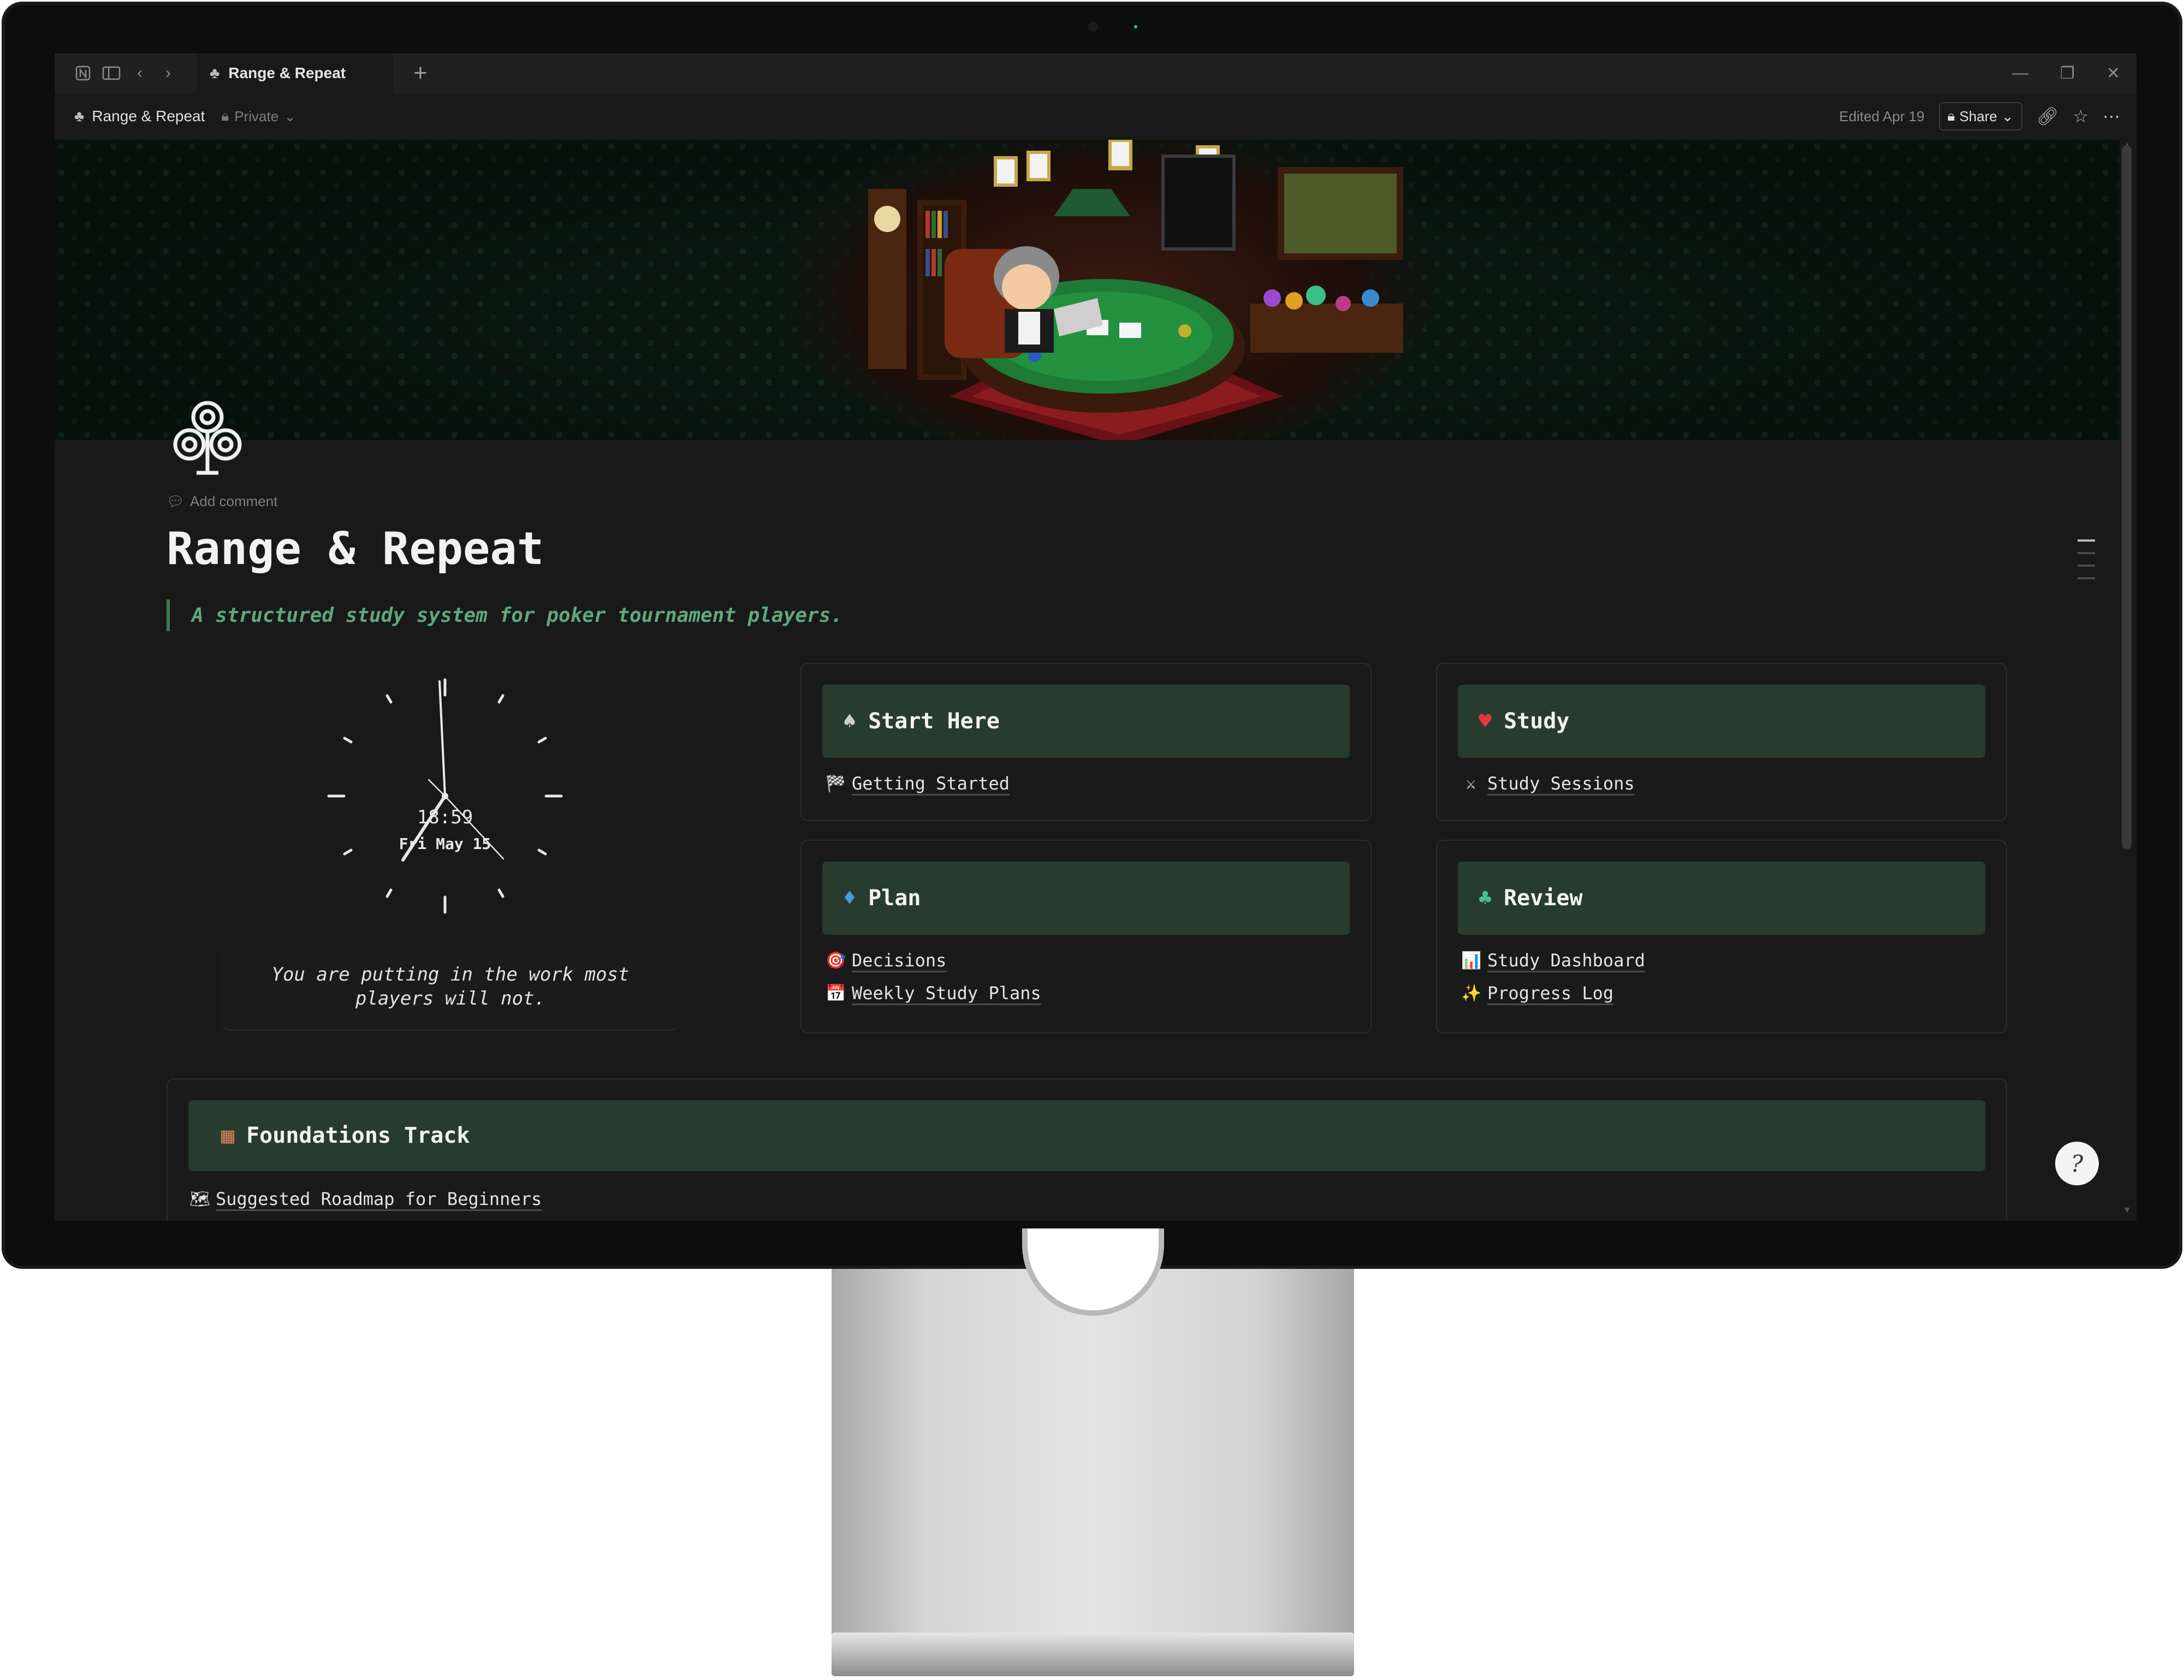  What do you see at coordinates (445, 817) in the screenshot?
I see `clock-time: 18:59` at bounding box center [445, 817].